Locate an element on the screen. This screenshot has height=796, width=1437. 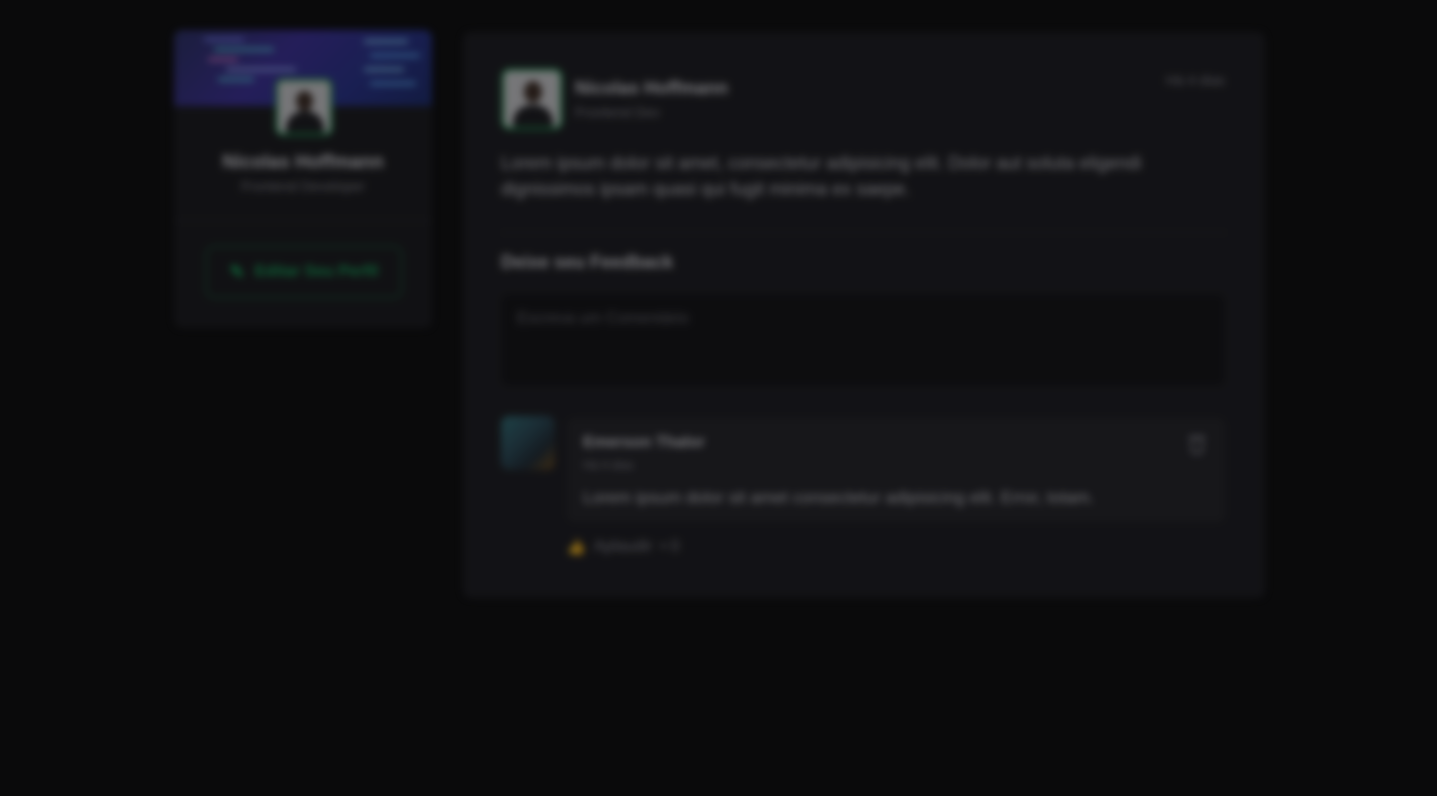
applaud-button: 👍 Aplaudir • 0 is located at coordinates (623, 547).